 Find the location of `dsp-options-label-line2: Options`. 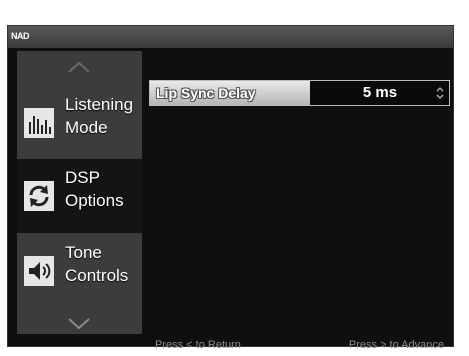

dsp-options-label-line2: Options is located at coordinates (94, 200).